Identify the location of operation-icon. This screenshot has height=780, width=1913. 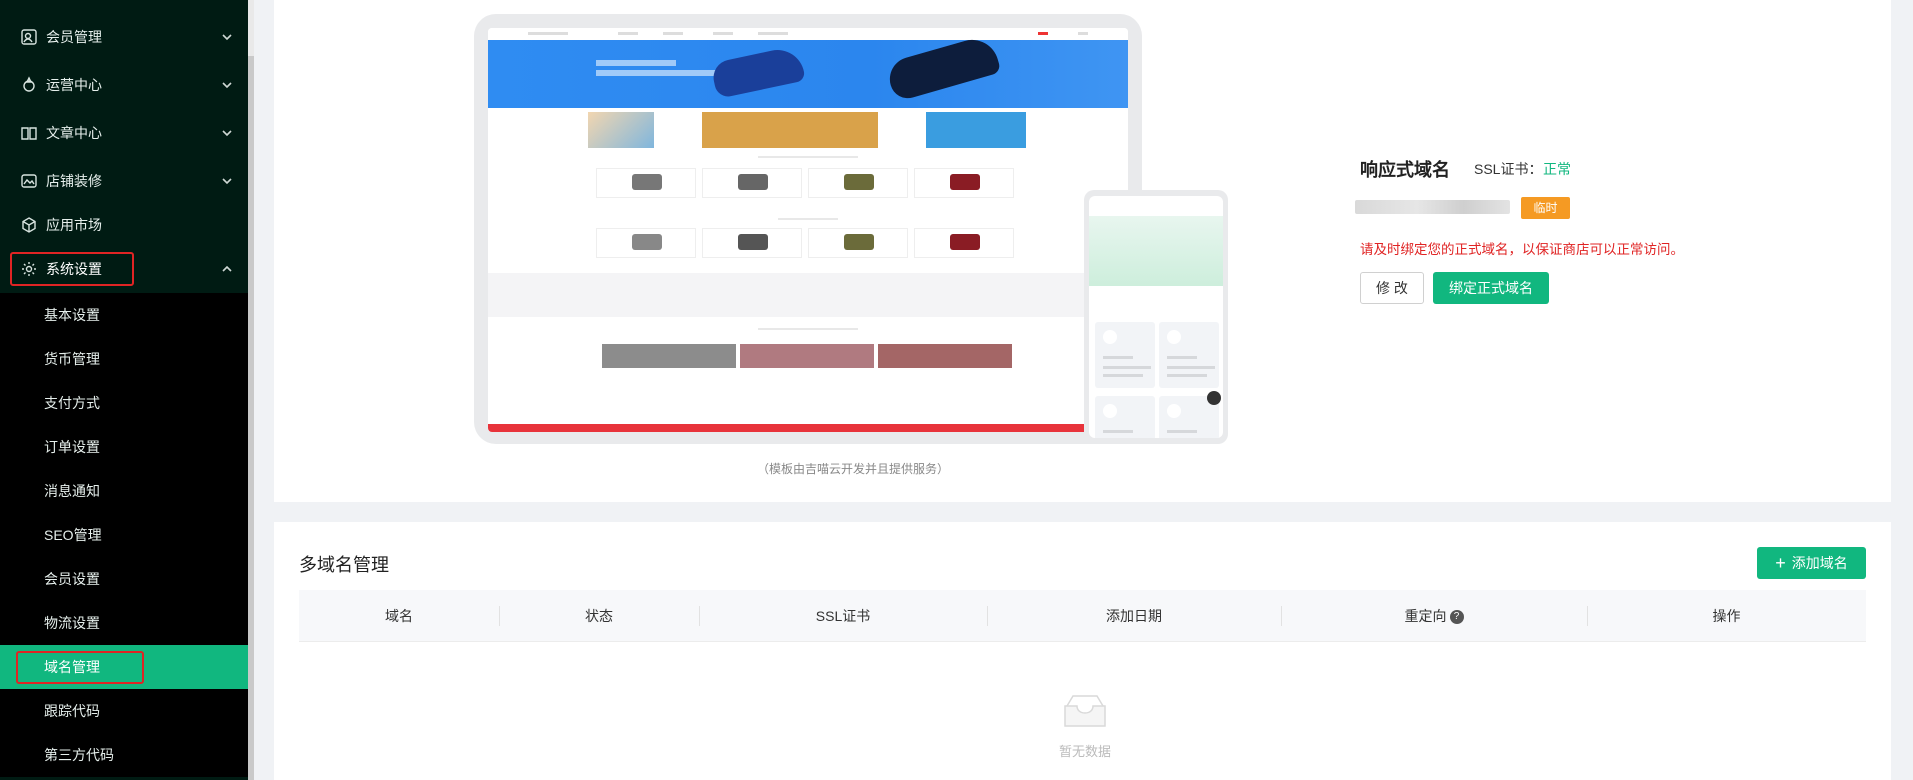
(29, 85).